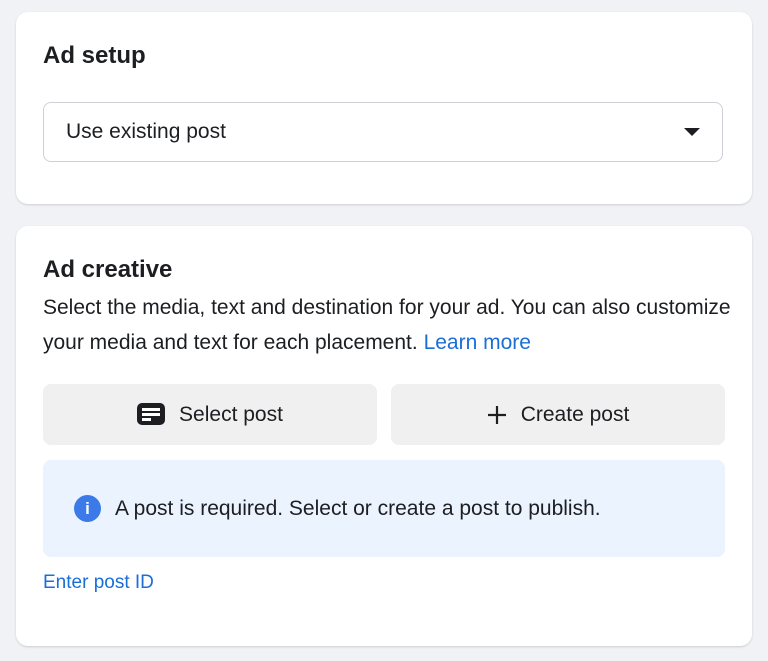 The width and height of the screenshot is (768, 661). Describe the element at coordinates (108, 269) in the screenshot. I see `ad-creative-title: Ad creative` at that location.